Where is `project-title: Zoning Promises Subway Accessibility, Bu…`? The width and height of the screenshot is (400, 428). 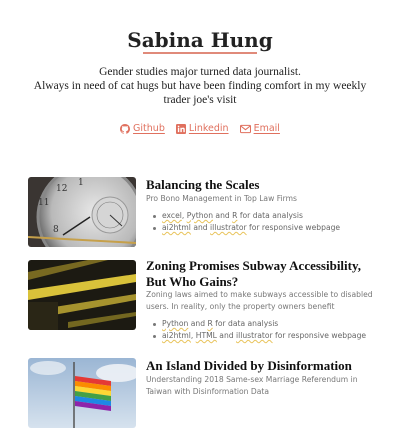
project-title: Zoning Promises Subway Accessibility, Bu… is located at coordinates (261, 273).